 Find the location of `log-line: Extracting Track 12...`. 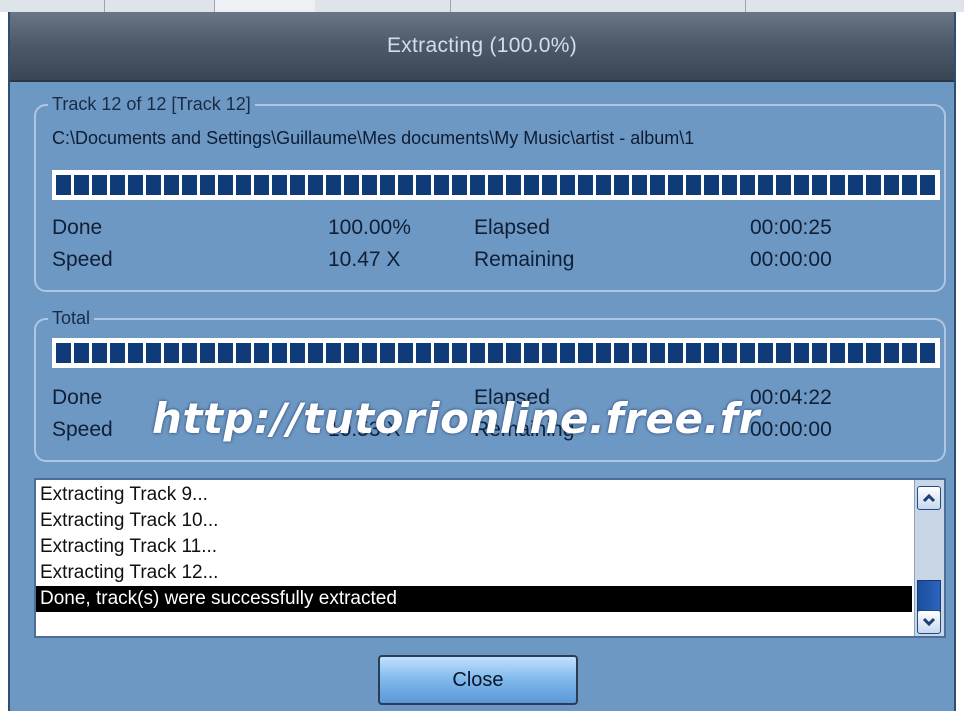

log-line: Extracting Track 12... is located at coordinates (474, 573).